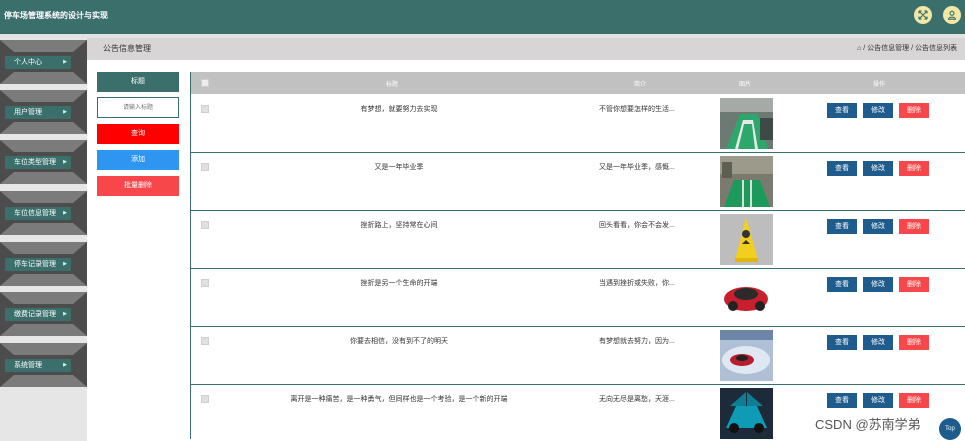  Describe the element at coordinates (38, 213) in the screenshot. I see `sidebar-item-label: 车位信息管理` at that location.